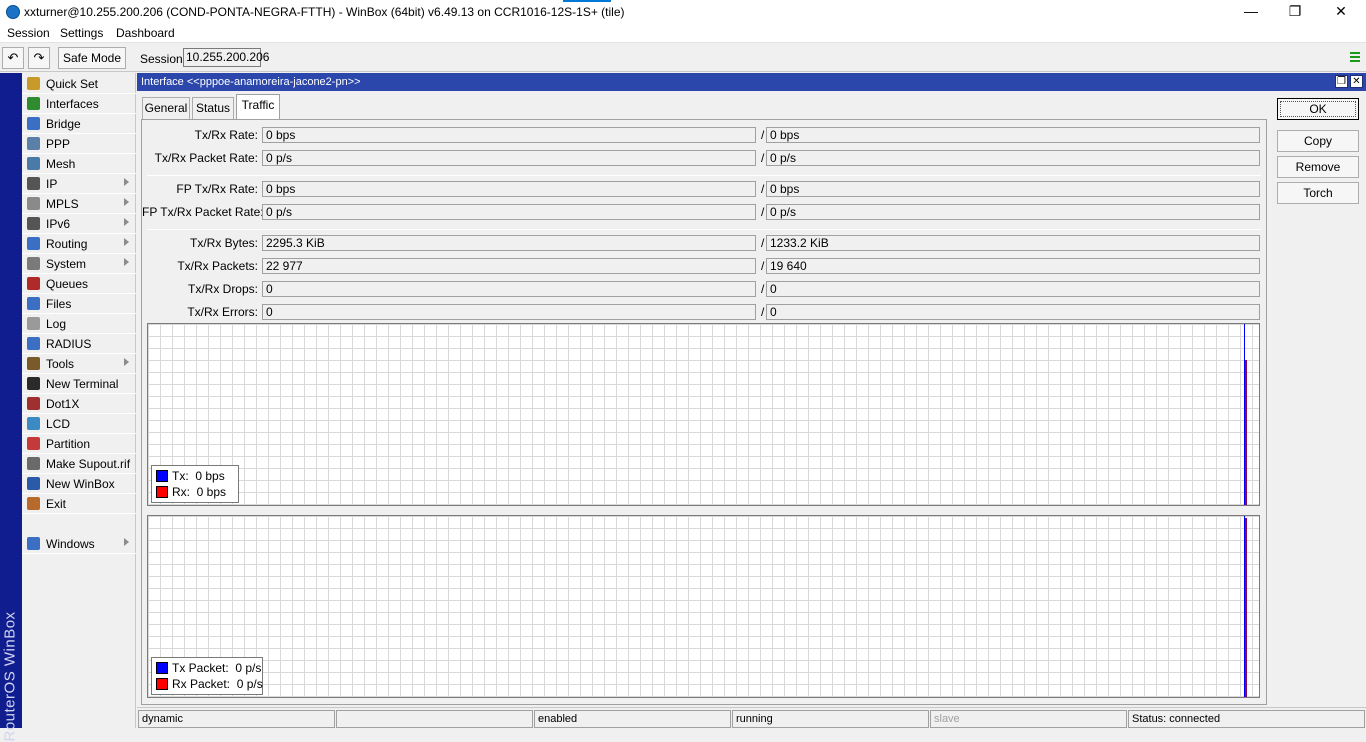 This screenshot has height=742, width=1366. What do you see at coordinates (79, 484) in the screenshot?
I see `sidebar-item-new-winbox: New WinBox` at bounding box center [79, 484].